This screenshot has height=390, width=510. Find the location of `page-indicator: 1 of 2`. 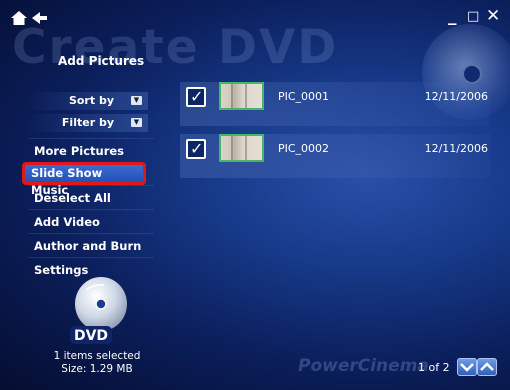

page-indicator: 1 of 2 is located at coordinates (434, 367).